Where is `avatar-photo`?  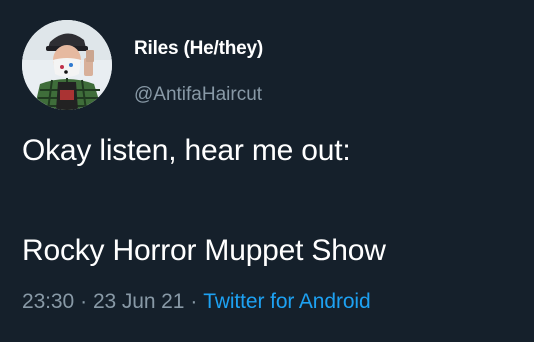
avatar-photo is located at coordinates (67, 65).